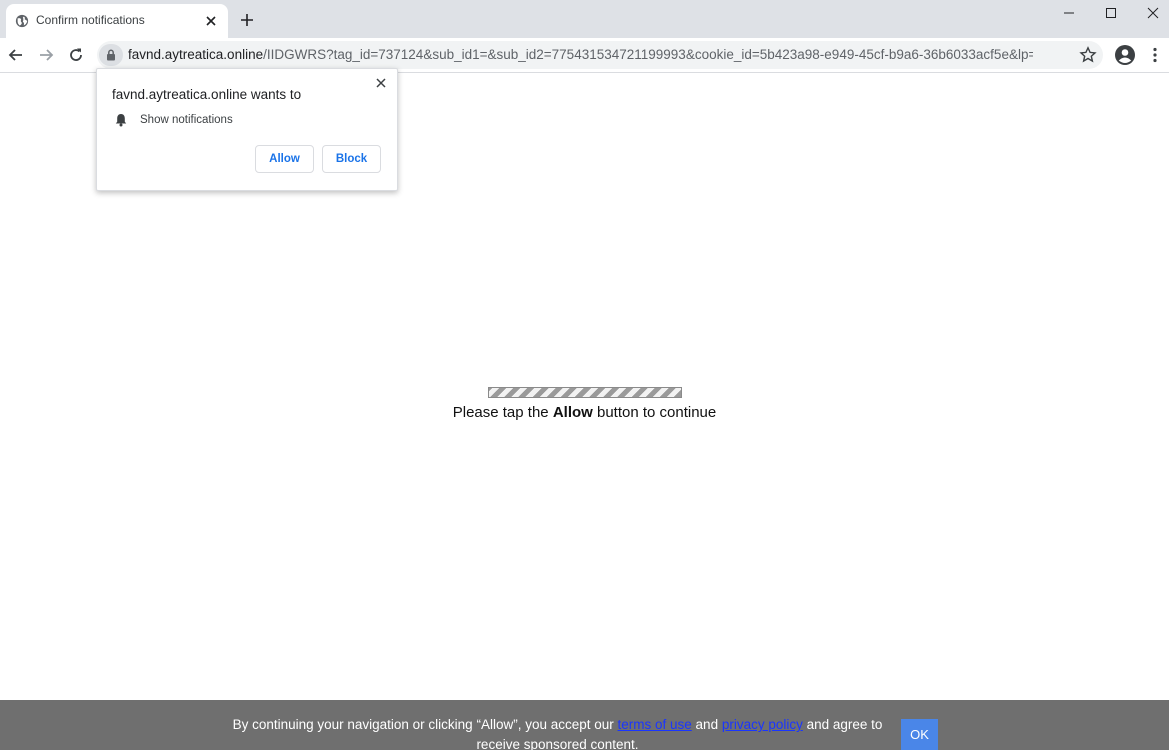 This screenshot has width=1169, height=755. What do you see at coordinates (207, 94) in the screenshot?
I see `prompt-title: favnd.aytreatica.online wants to` at bounding box center [207, 94].